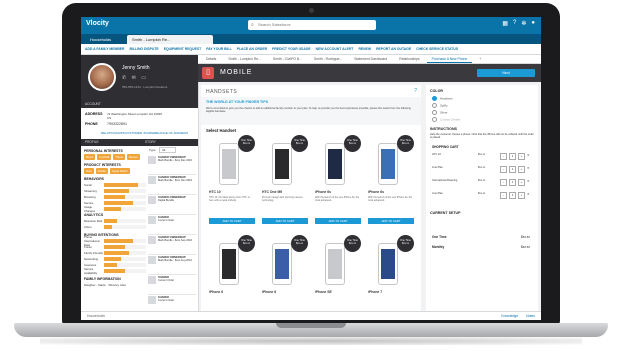  I want to click on story-text: SHARED OWNERSHIP Digital Bundle, so click(172, 205).